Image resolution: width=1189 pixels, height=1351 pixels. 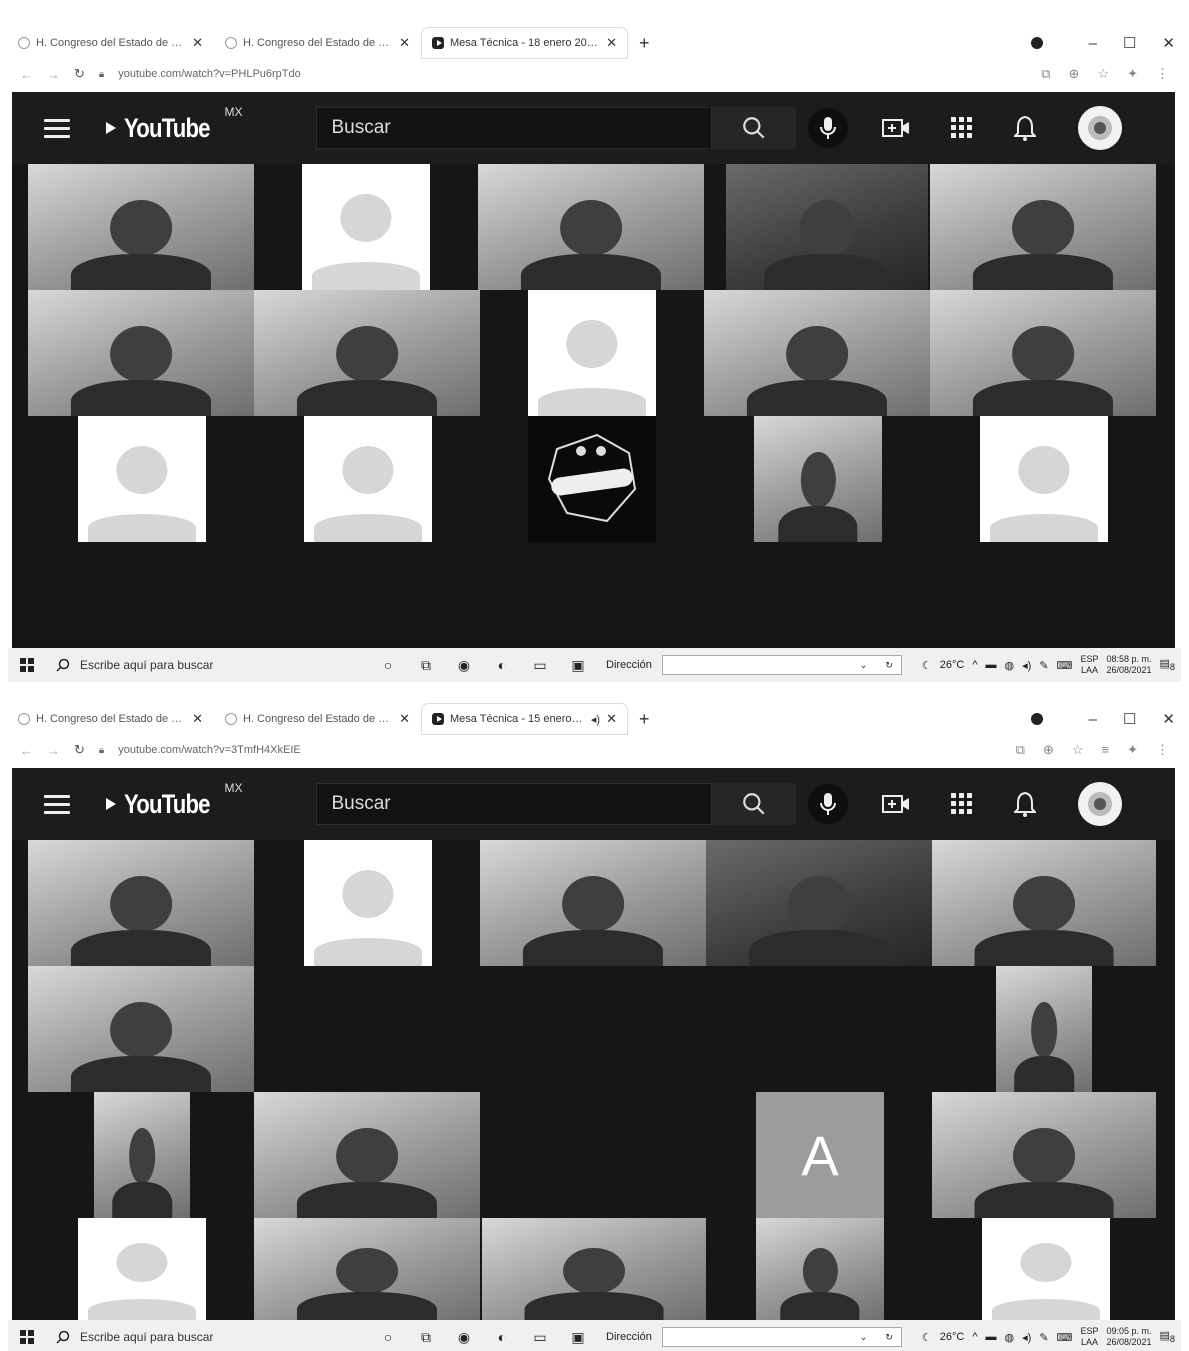 I want to click on volume-icon: ◂), so click(x=1026, y=665).